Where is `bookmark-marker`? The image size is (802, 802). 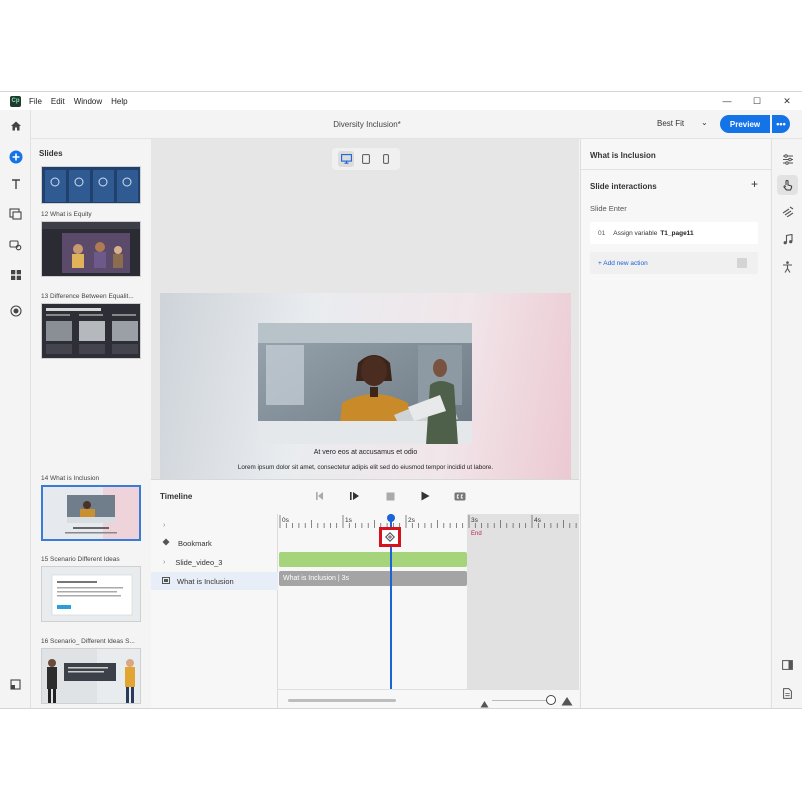 bookmark-marker is located at coordinates (390, 537).